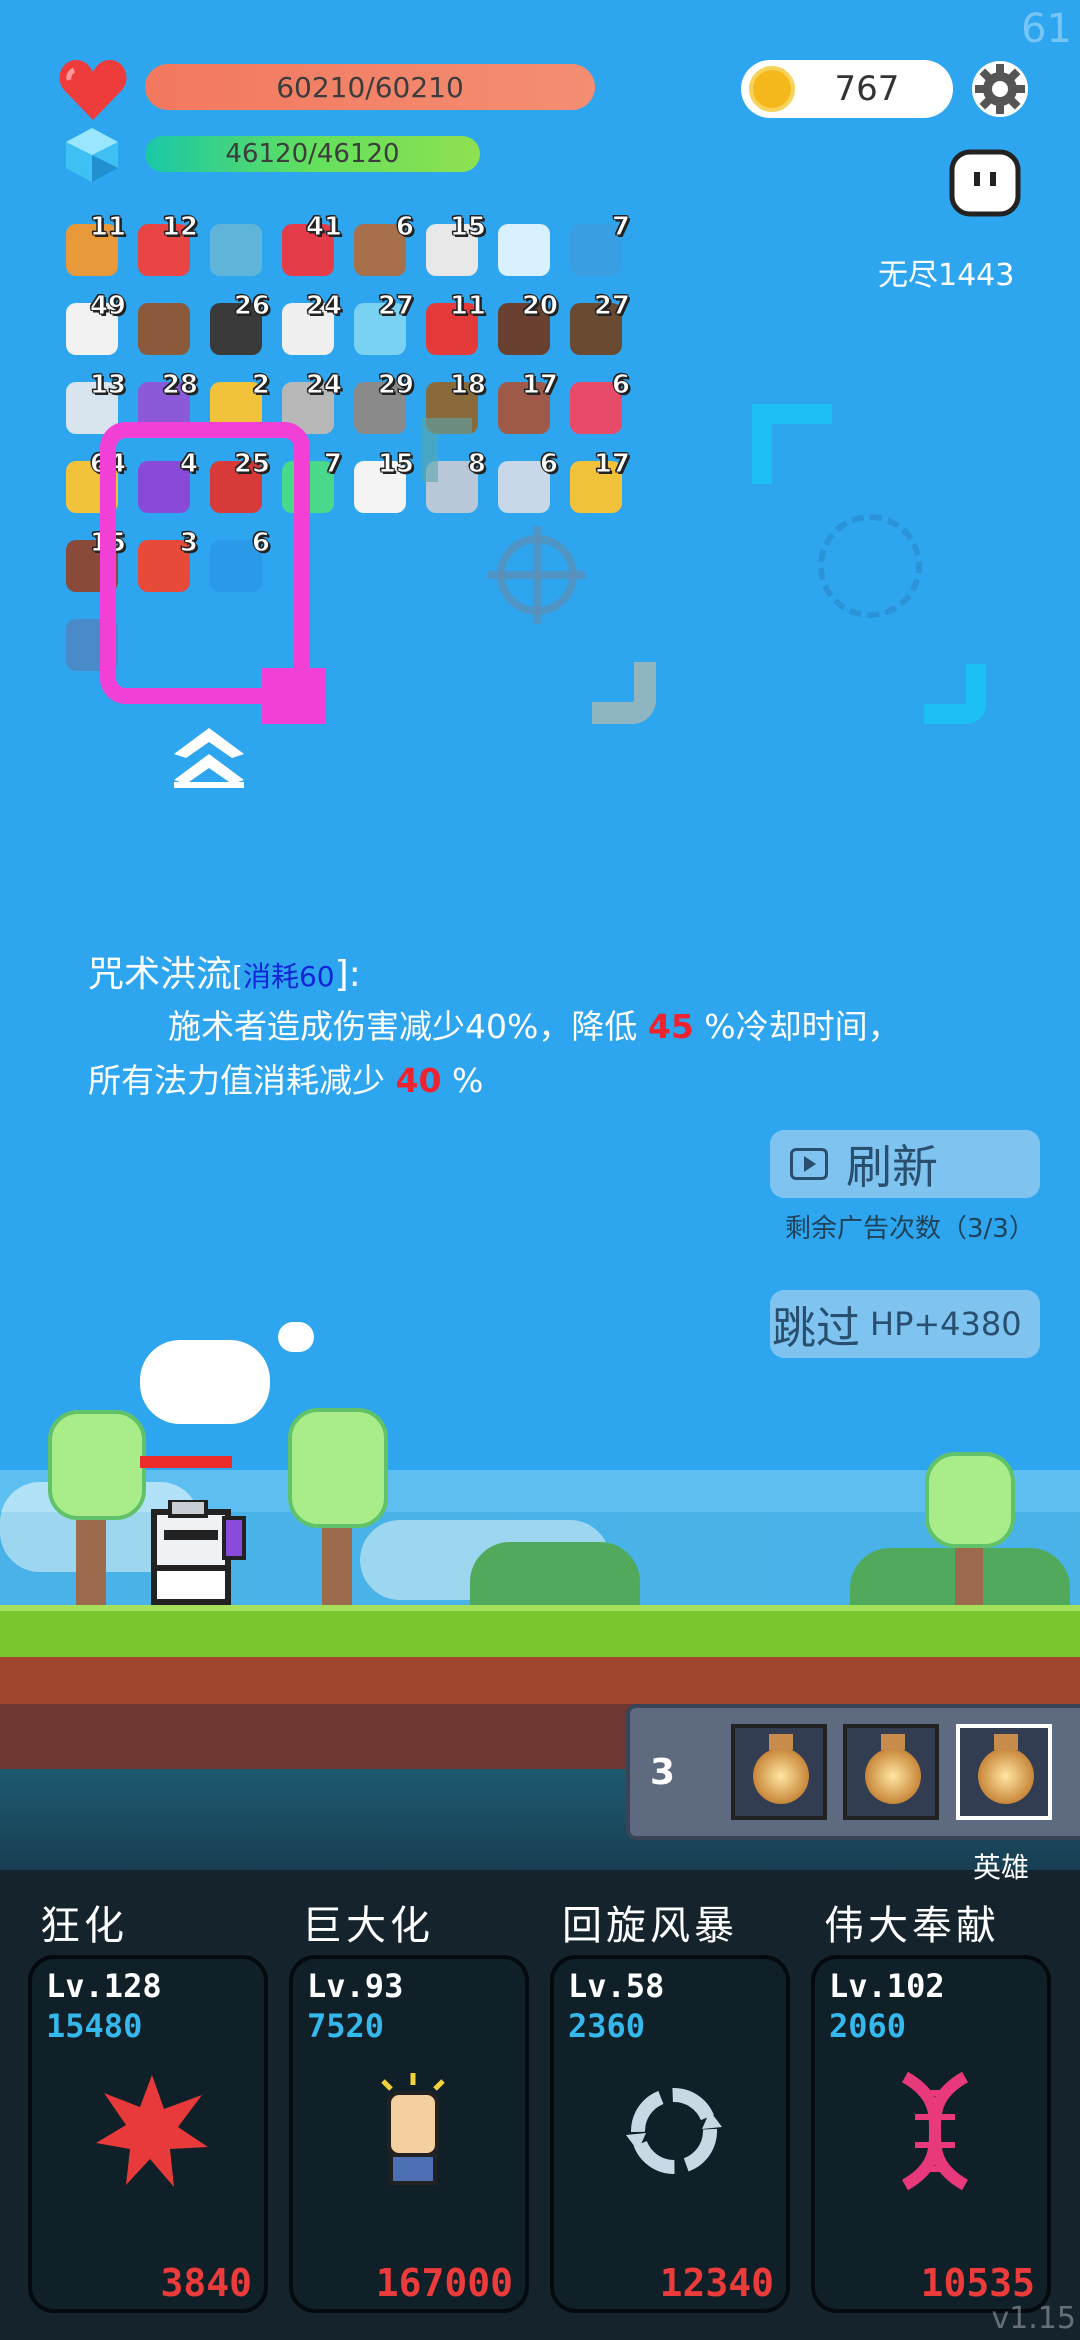 The height and width of the screenshot is (2340, 1080). What do you see at coordinates (179, 385) in the screenshot?
I see `item-count: 28` at bounding box center [179, 385].